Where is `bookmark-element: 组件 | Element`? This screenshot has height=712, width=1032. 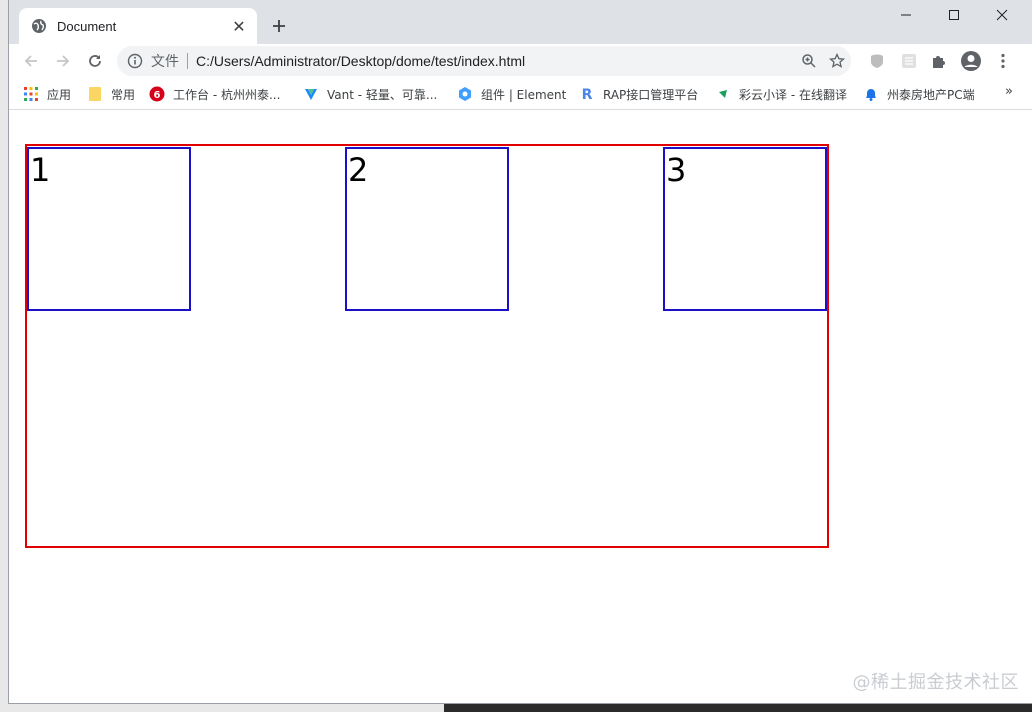
bookmark-element: 组件 | Element is located at coordinates (511, 94).